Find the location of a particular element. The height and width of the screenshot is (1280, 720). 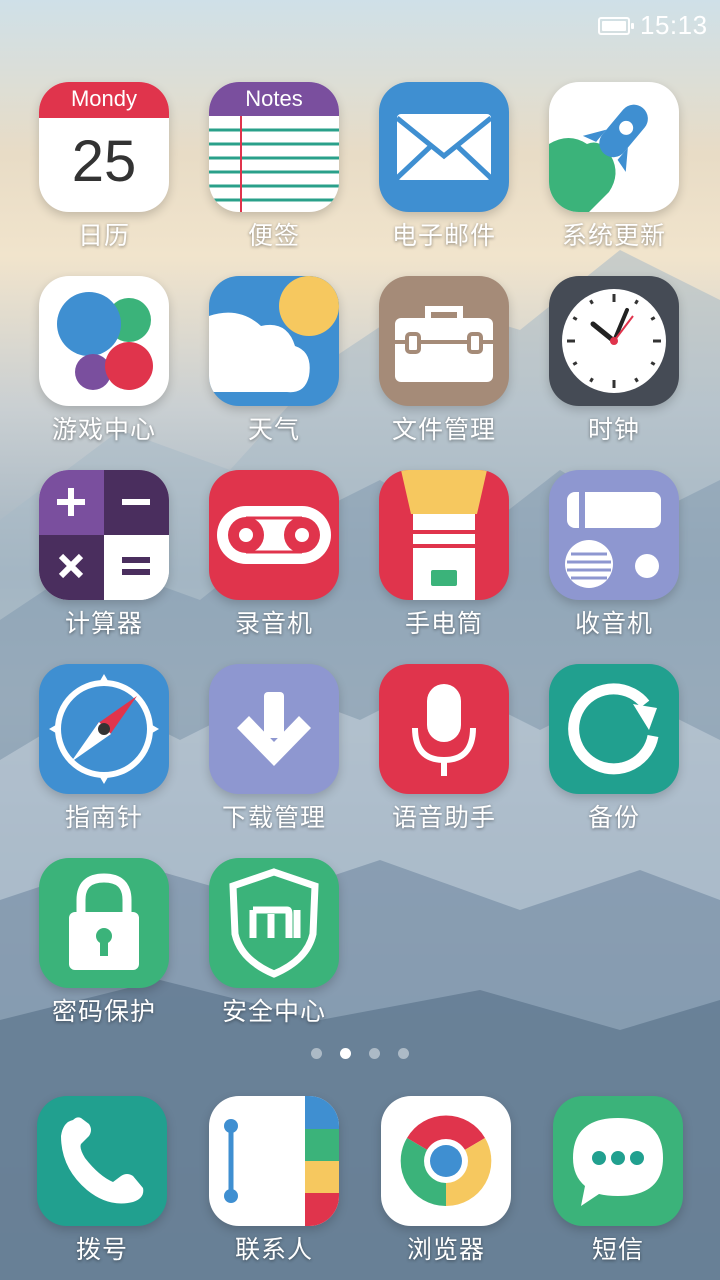

notes-header: Notes is located at coordinates (274, 98).